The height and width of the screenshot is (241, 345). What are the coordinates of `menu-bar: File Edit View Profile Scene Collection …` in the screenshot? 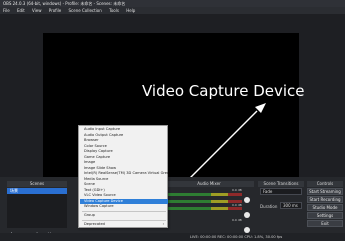 It's located at (172, 10).